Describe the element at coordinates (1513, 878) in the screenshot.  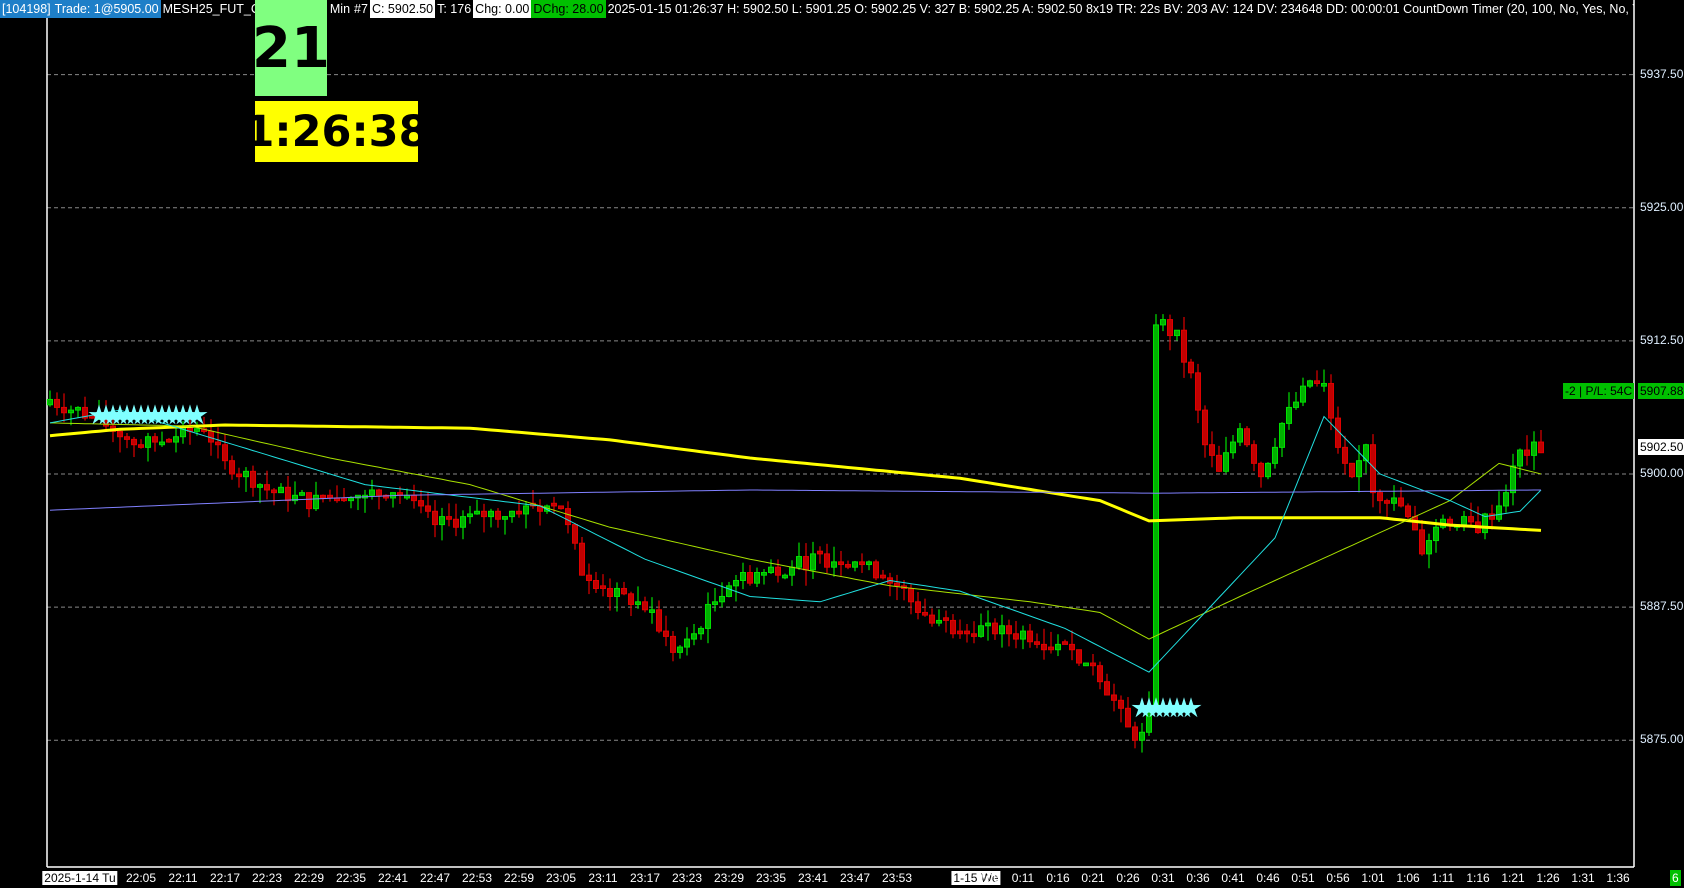
I see `x-tick-label: 1:21` at that location.